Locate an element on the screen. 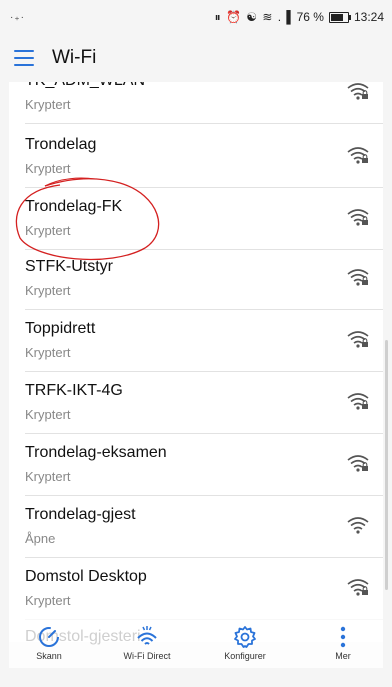 The width and height of the screenshot is (392, 687). wifi-icon is located at coordinates (358, 525).